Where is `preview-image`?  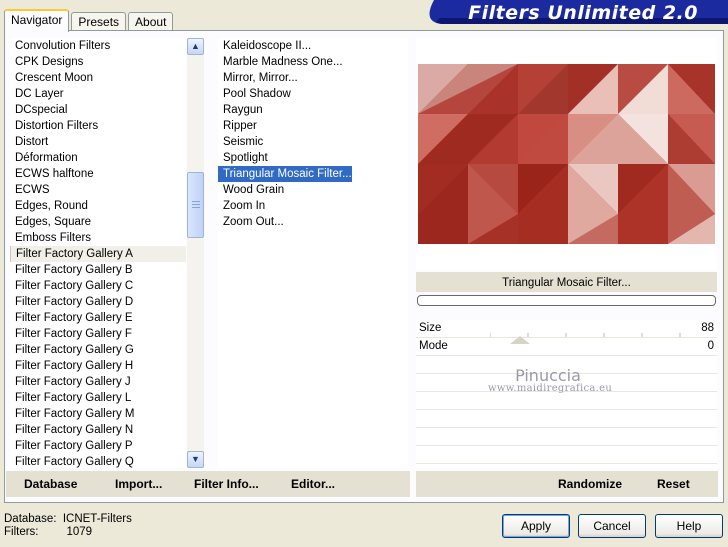
preview-image is located at coordinates (566, 154).